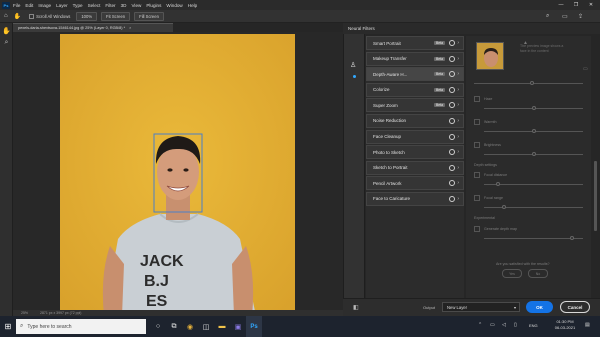  I want to click on chrome-icon: ◉, so click(190, 326).